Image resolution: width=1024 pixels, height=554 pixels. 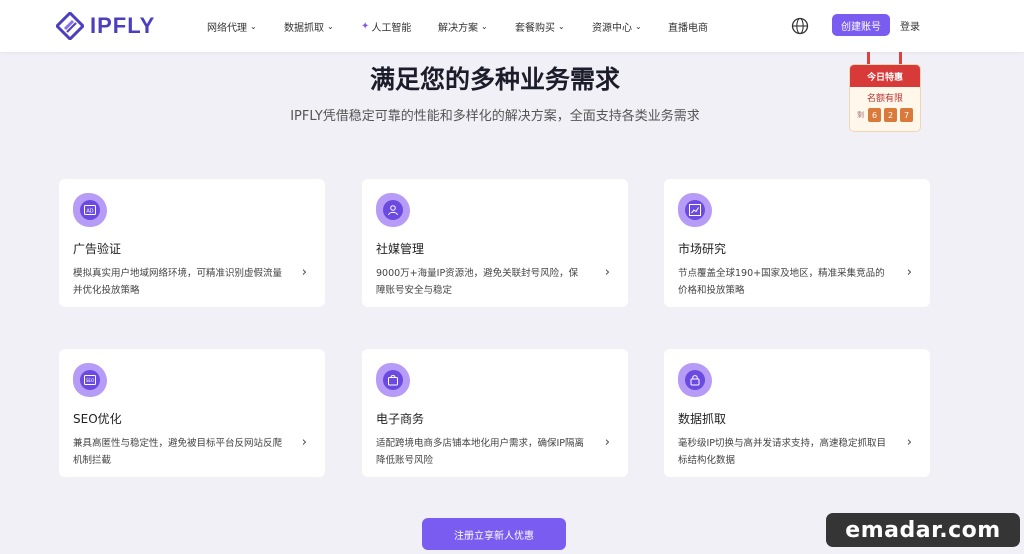 What do you see at coordinates (400, 419) in the screenshot?
I see `card-title: 电子商务` at bounding box center [400, 419].